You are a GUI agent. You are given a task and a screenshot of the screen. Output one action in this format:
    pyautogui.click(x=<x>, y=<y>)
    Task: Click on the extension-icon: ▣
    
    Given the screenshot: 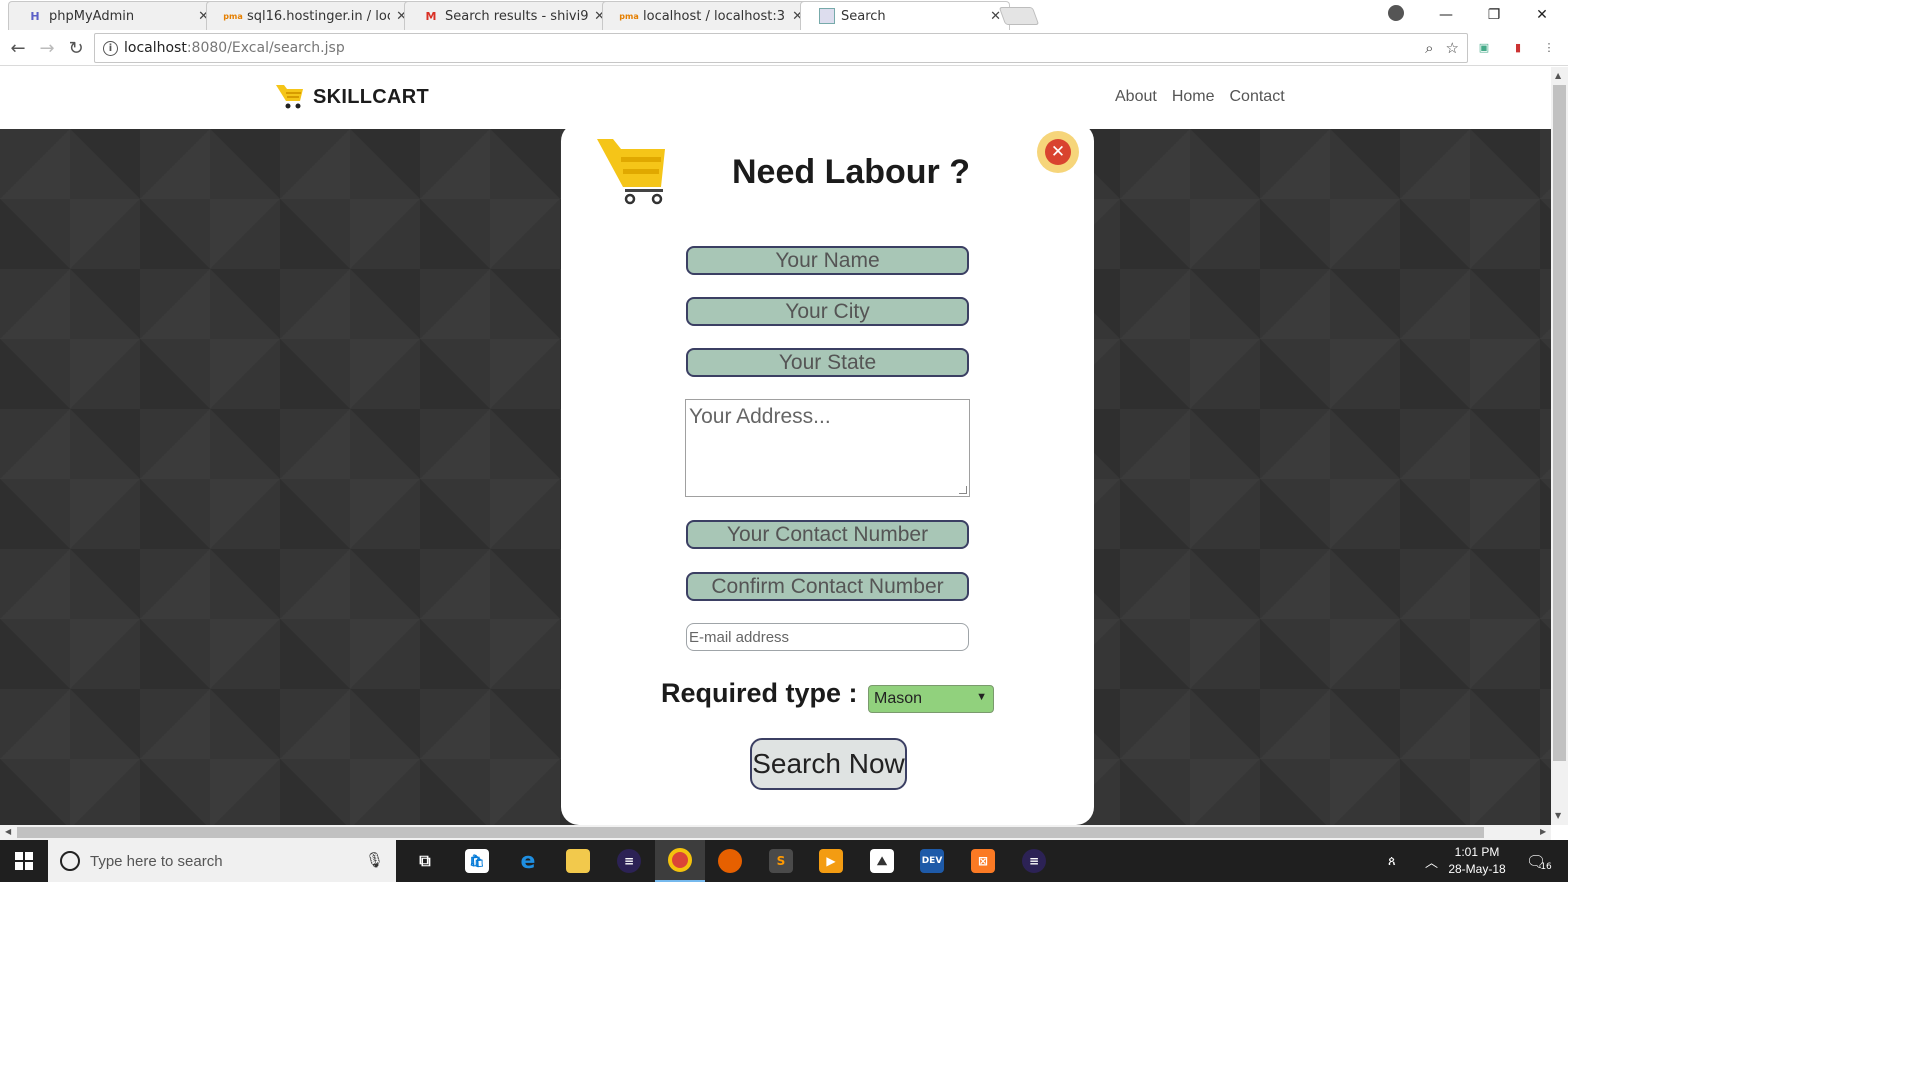 What is the action you would take?
    pyautogui.click(x=1484, y=47)
    